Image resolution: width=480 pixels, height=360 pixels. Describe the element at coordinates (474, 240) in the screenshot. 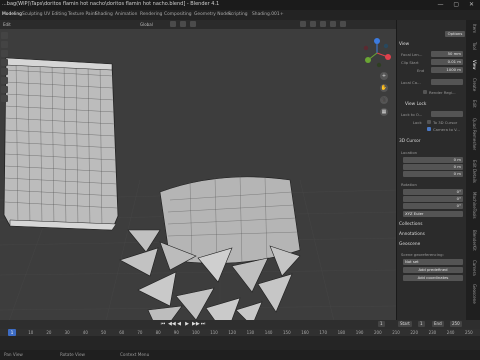

I see `tab-blenderkit: BlenderKit` at that location.